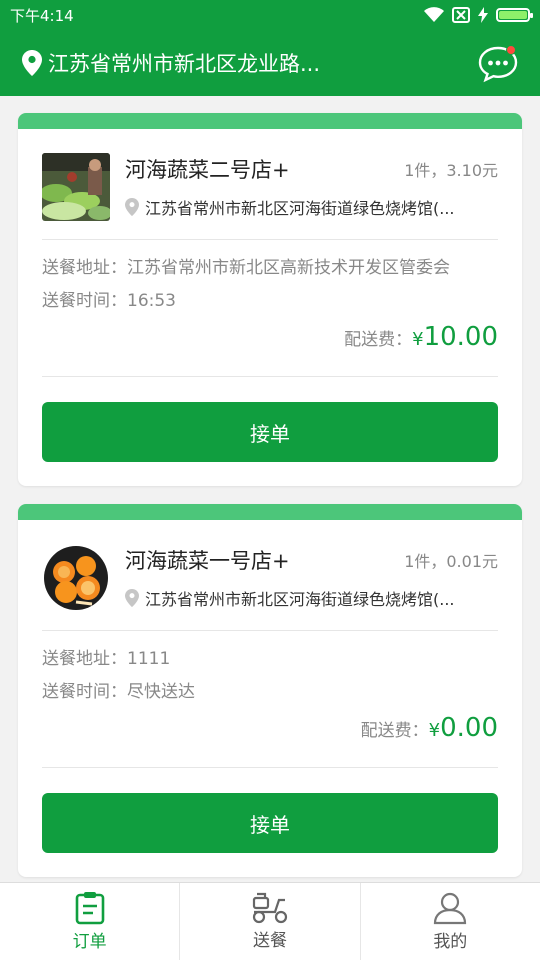  What do you see at coordinates (269, 941) in the screenshot?
I see `tab-label: 送餐` at bounding box center [269, 941].